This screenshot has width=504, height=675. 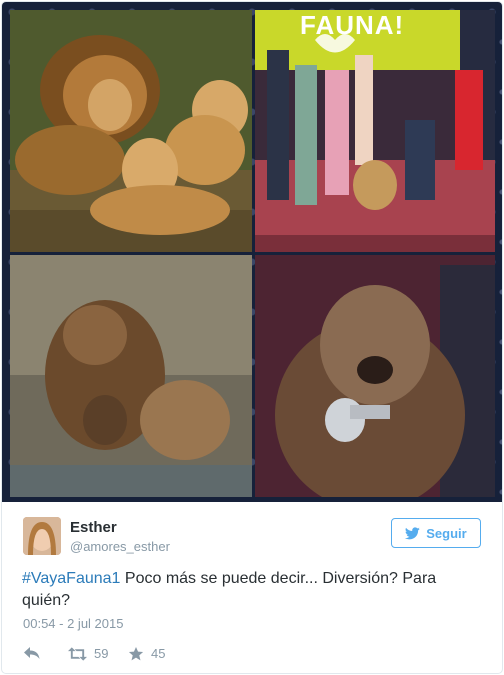 What do you see at coordinates (101, 653) in the screenshot?
I see `retweet-count: 59` at bounding box center [101, 653].